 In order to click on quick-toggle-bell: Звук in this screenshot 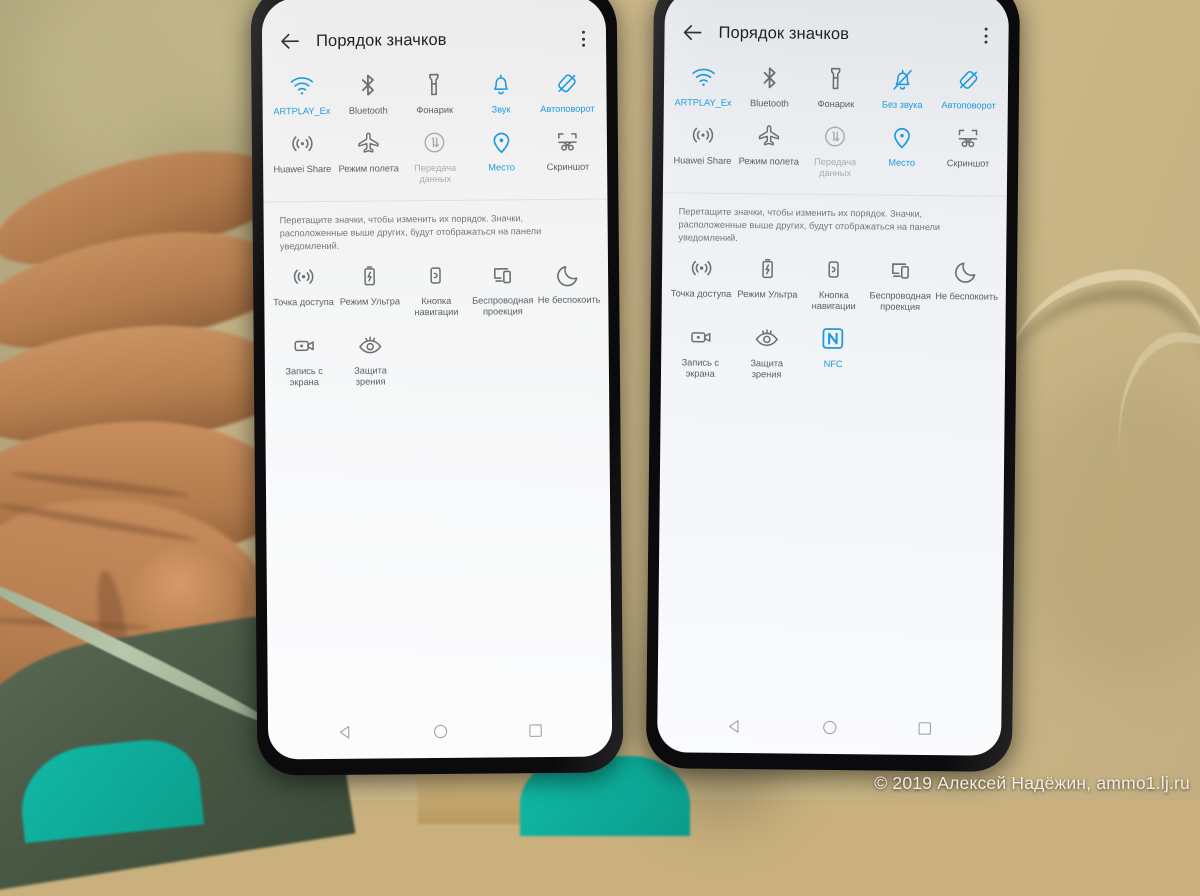, I will do `click(500, 93)`.